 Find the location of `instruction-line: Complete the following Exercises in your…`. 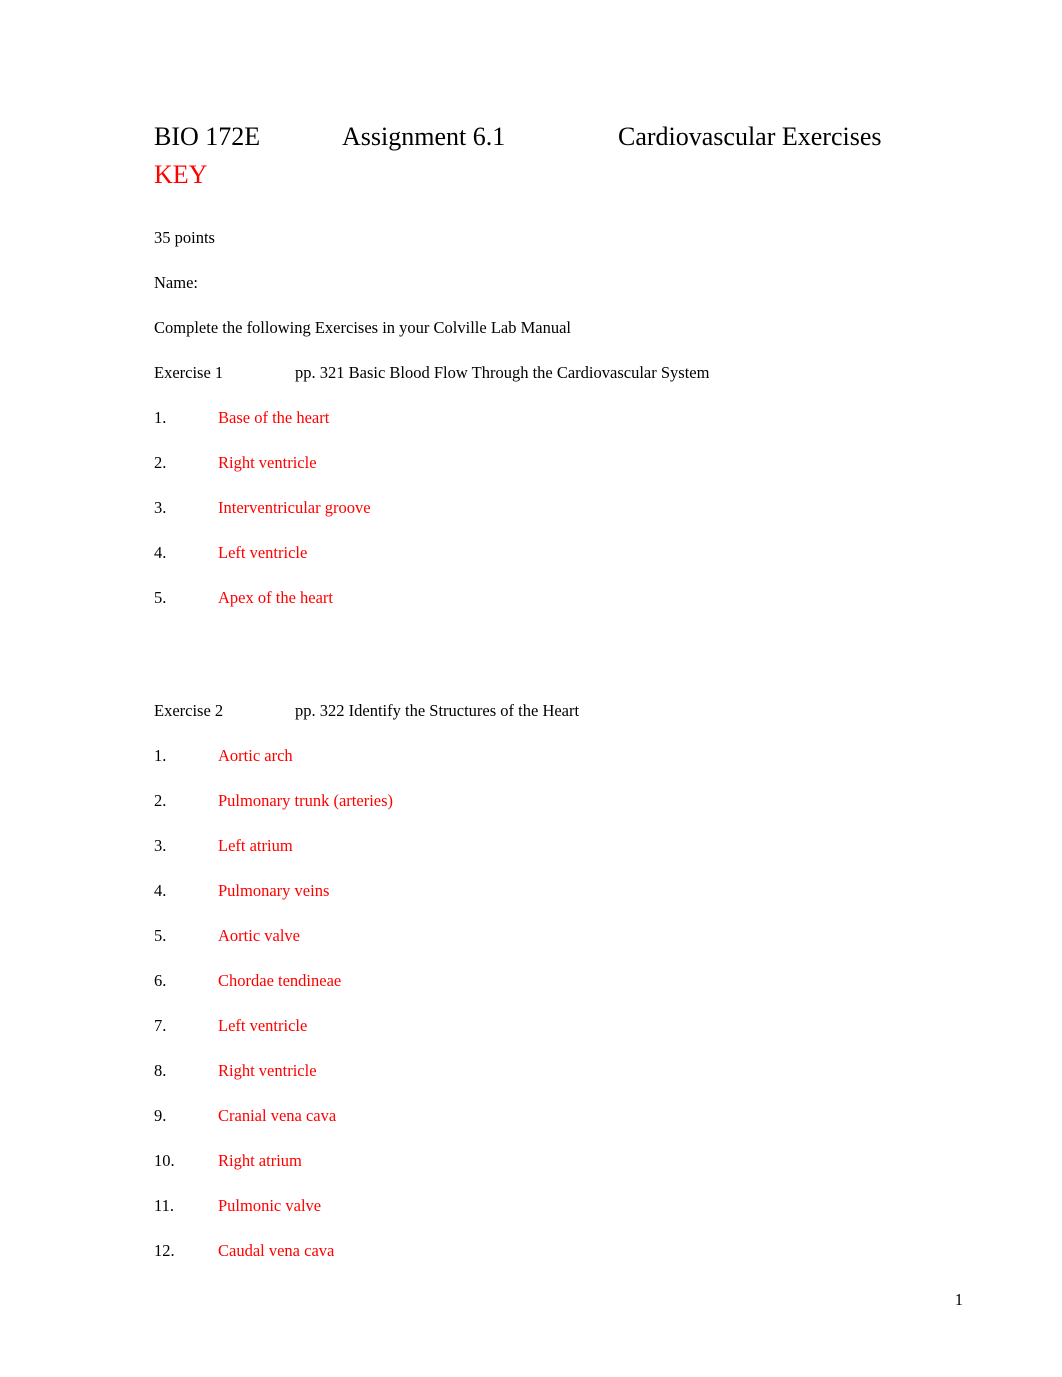

instruction-line: Complete the following Exercises in your… is located at coordinates (362, 327).